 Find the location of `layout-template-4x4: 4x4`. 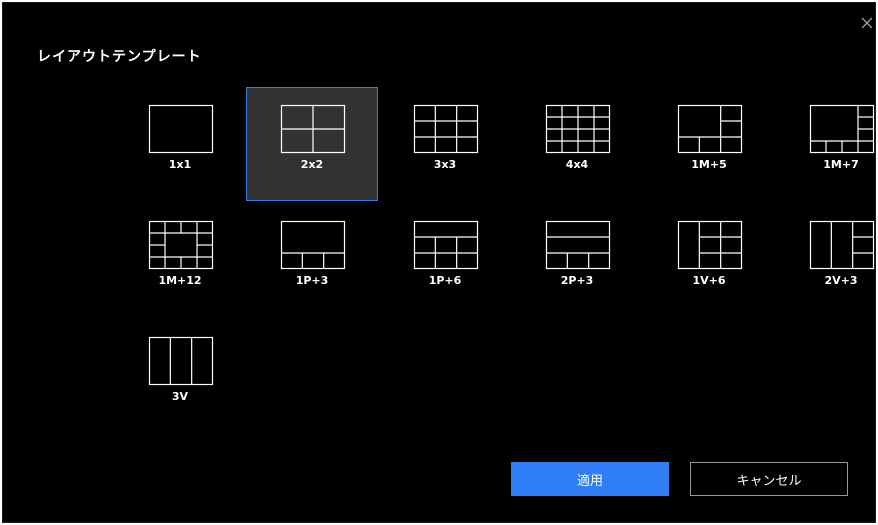

layout-template-4x4: 4x4 is located at coordinates (577, 144).